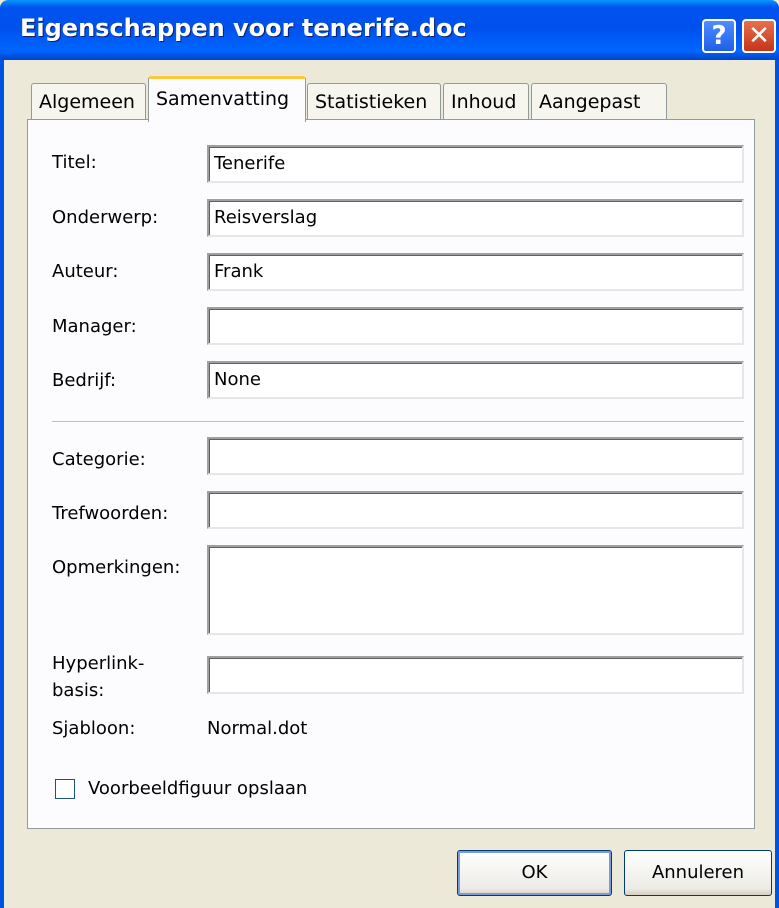 This screenshot has height=908, width=779. What do you see at coordinates (777, 484) in the screenshot?
I see `window-frame-right` at bounding box center [777, 484].